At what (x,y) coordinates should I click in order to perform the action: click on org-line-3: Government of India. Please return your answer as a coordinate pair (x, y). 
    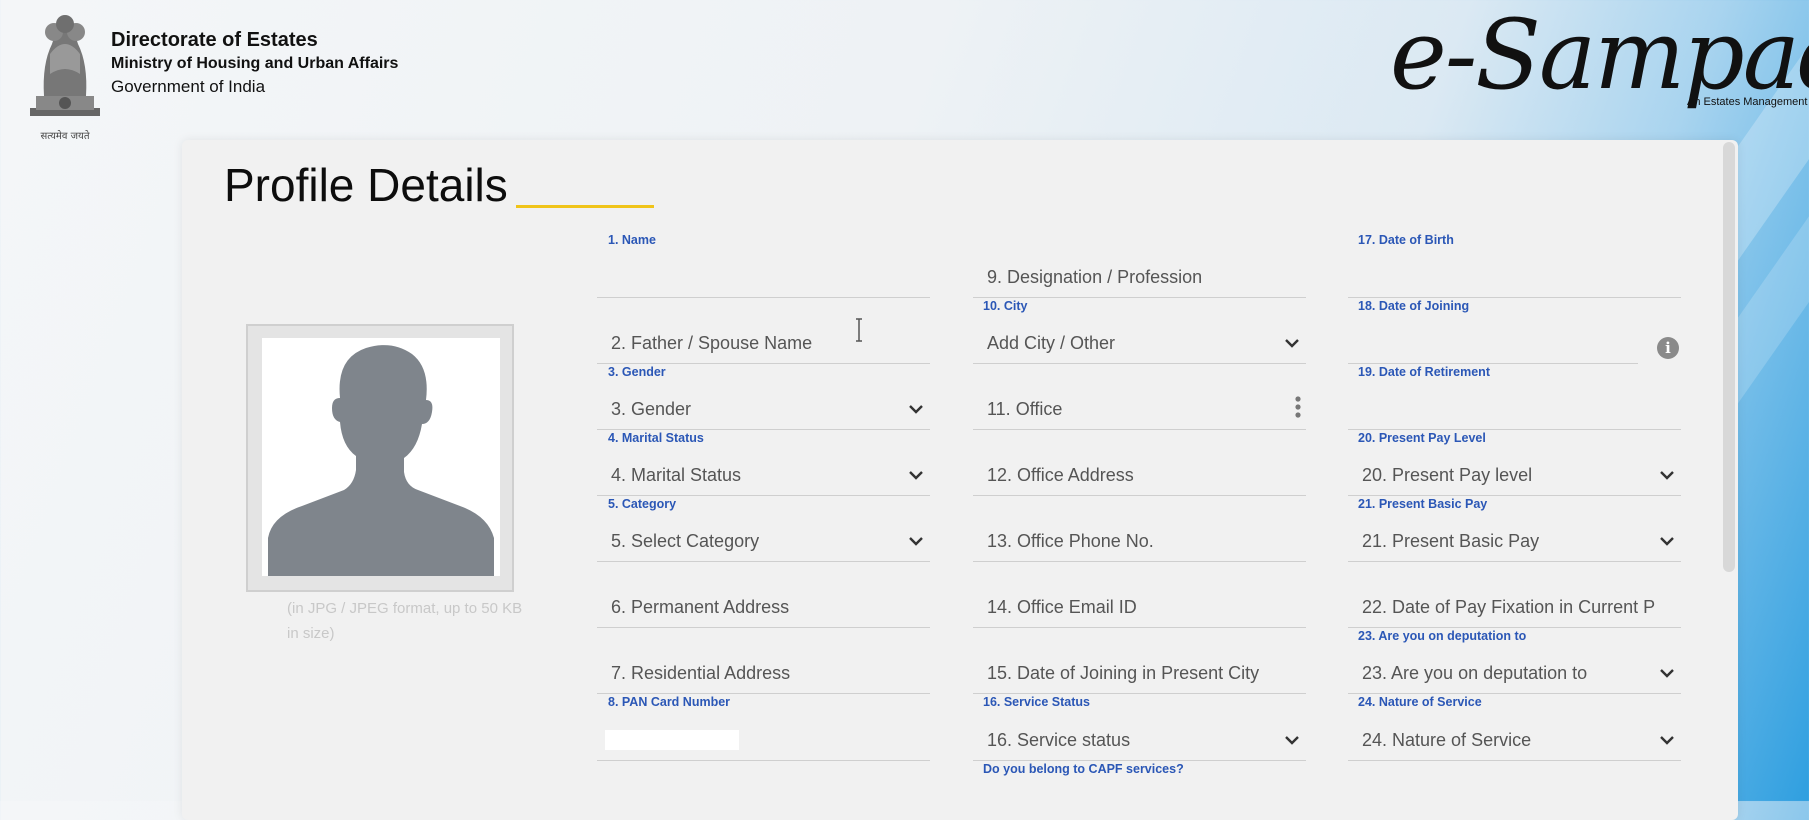
    Looking at the image, I should click on (188, 86).